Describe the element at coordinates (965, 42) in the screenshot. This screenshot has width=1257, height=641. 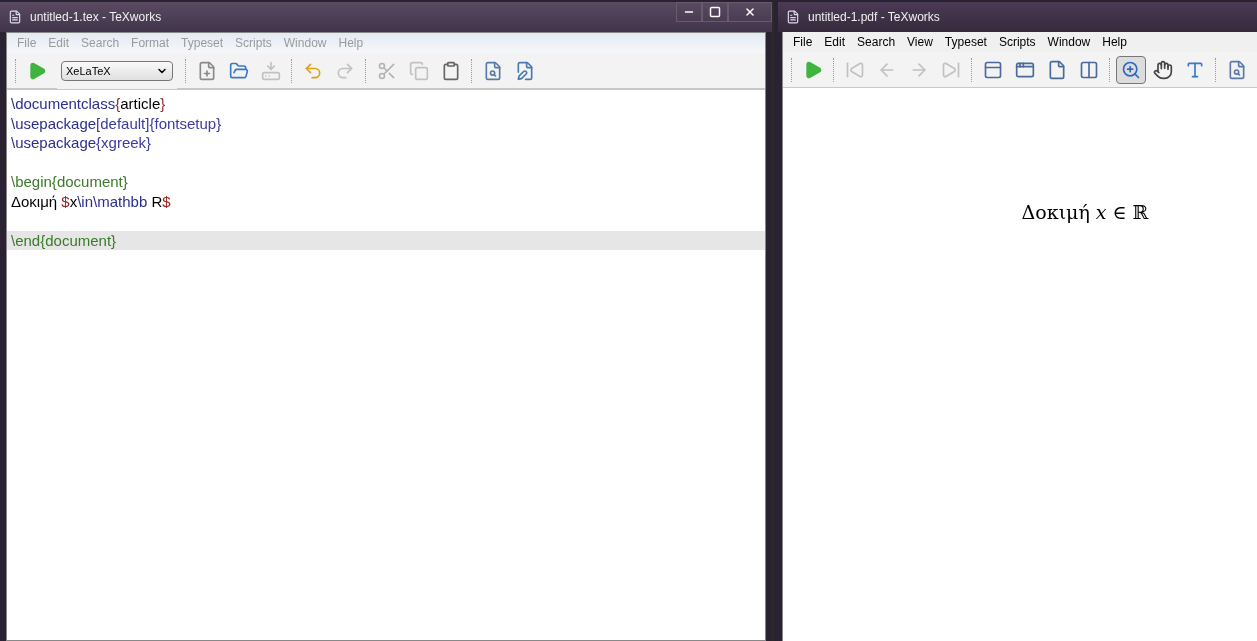
I see `menu-item: Typeset` at that location.